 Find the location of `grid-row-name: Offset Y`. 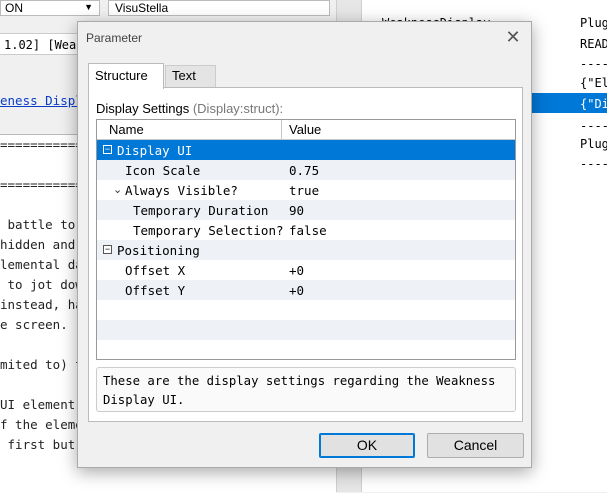

grid-row-name: Offset Y is located at coordinates (155, 290).